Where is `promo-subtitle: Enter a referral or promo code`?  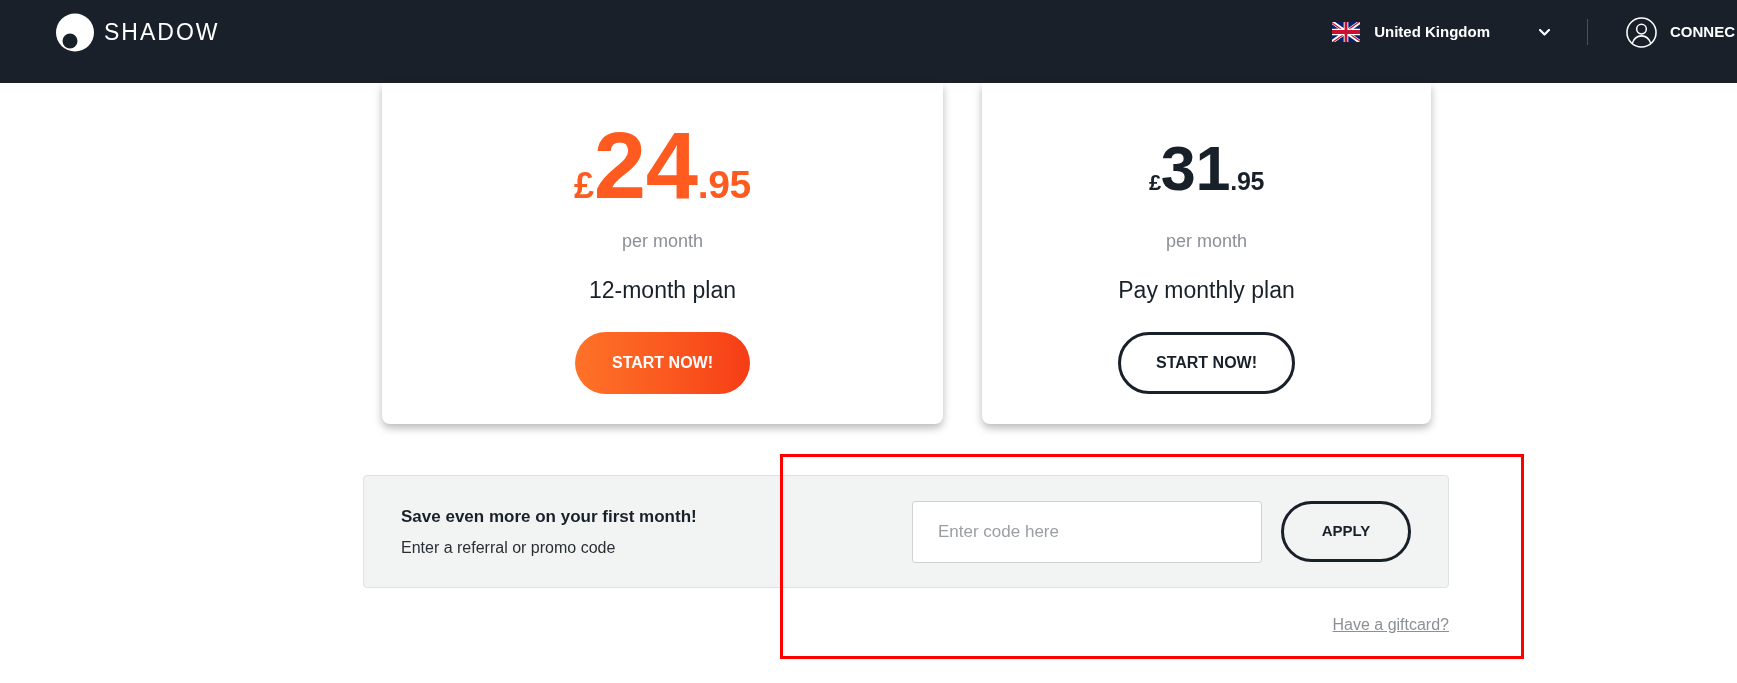 promo-subtitle: Enter a referral or promo code is located at coordinates (509, 547).